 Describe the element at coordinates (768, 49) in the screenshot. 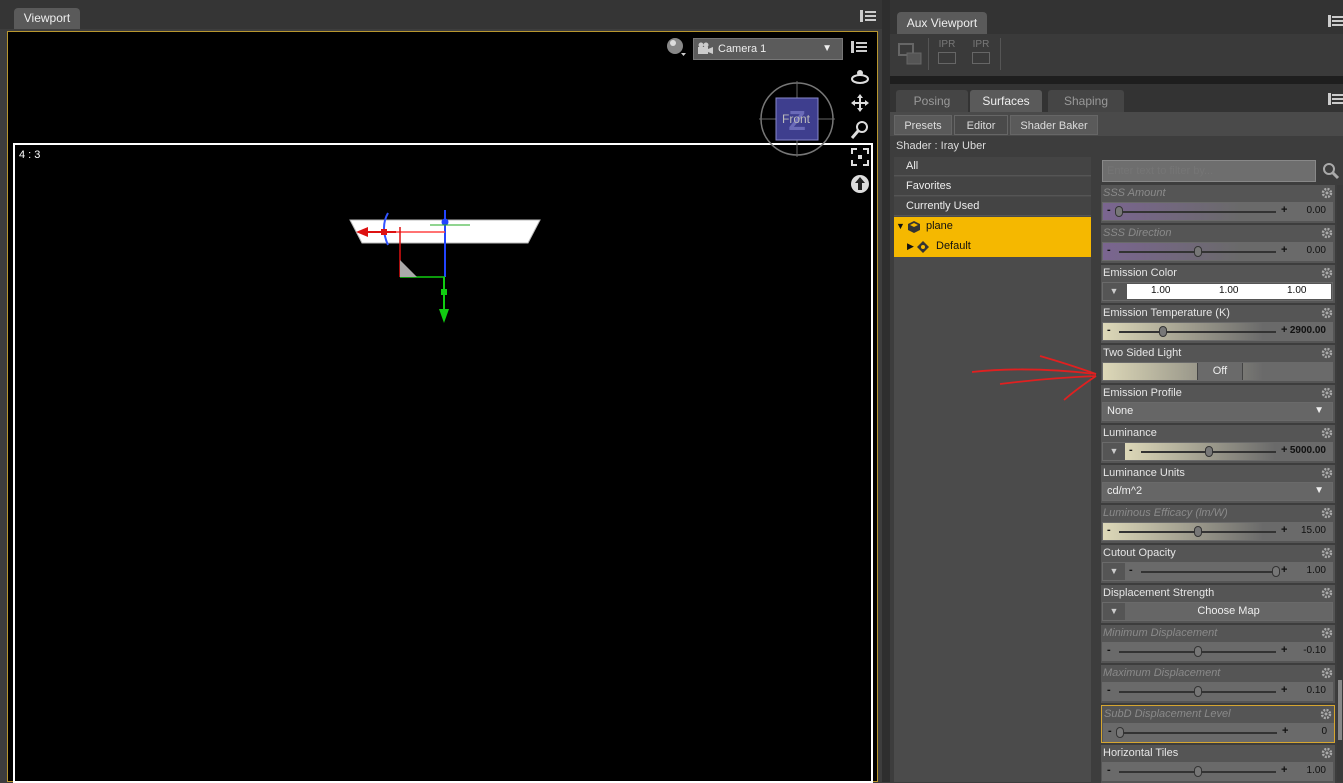

I see `camera-select: Camera 1 ▼` at that location.